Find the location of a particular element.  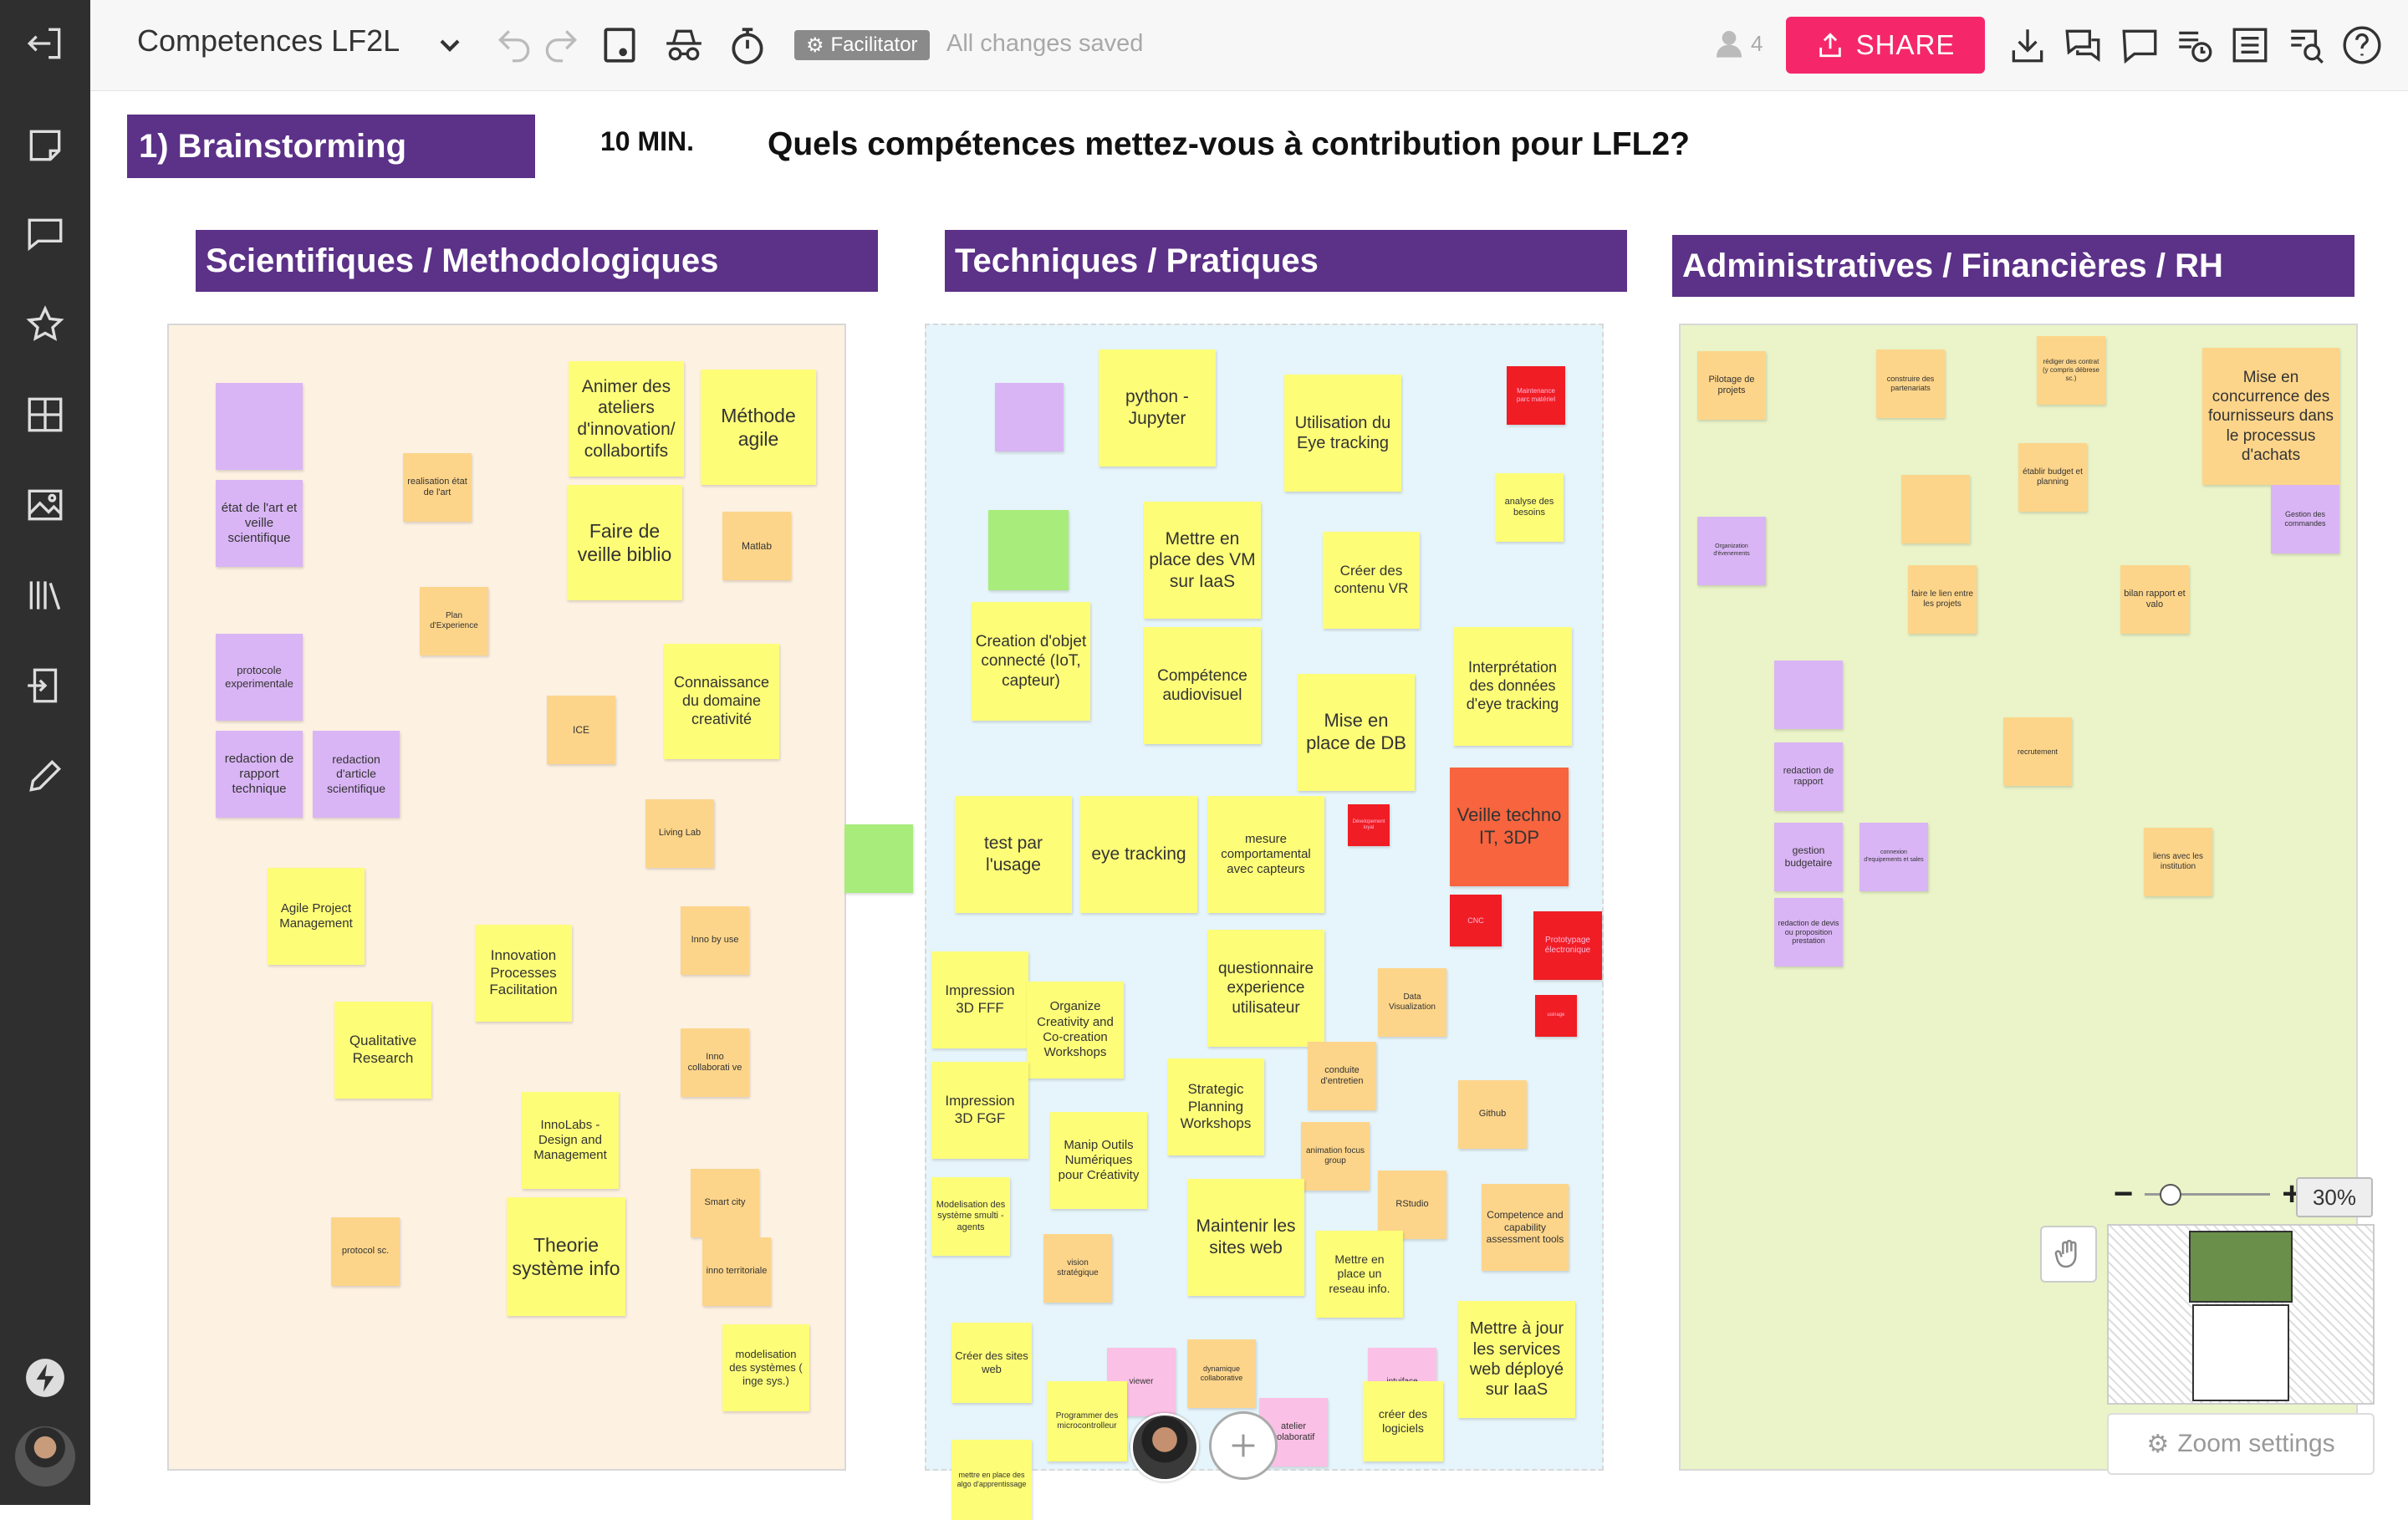

minimap-viewport is located at coordinates (2241, 1267).